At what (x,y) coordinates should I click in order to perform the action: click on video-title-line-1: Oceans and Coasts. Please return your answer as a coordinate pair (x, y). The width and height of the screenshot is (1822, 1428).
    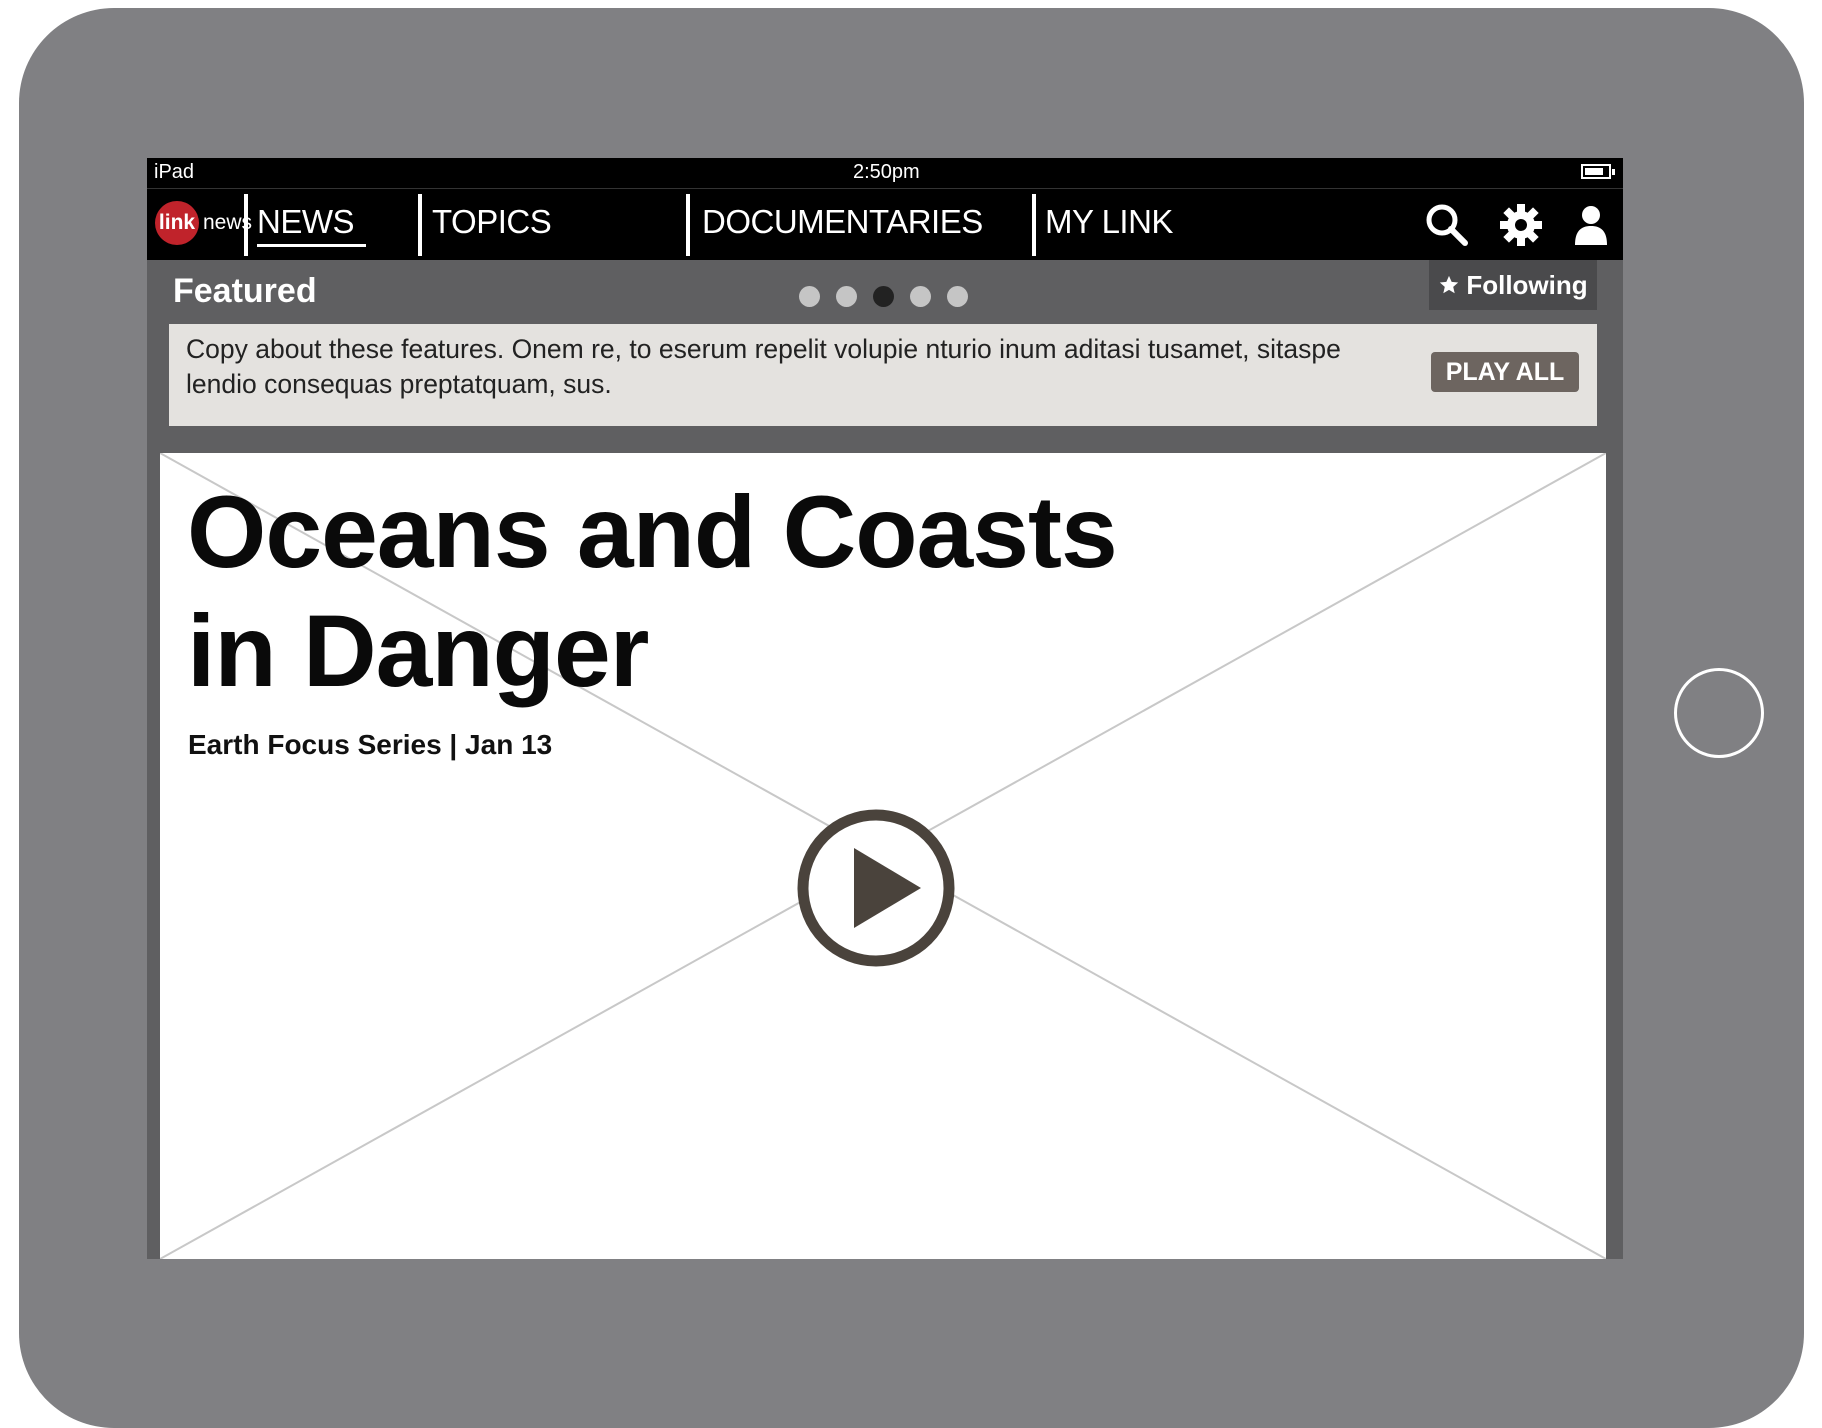
    Looking at the image, I should click on (652, 532).